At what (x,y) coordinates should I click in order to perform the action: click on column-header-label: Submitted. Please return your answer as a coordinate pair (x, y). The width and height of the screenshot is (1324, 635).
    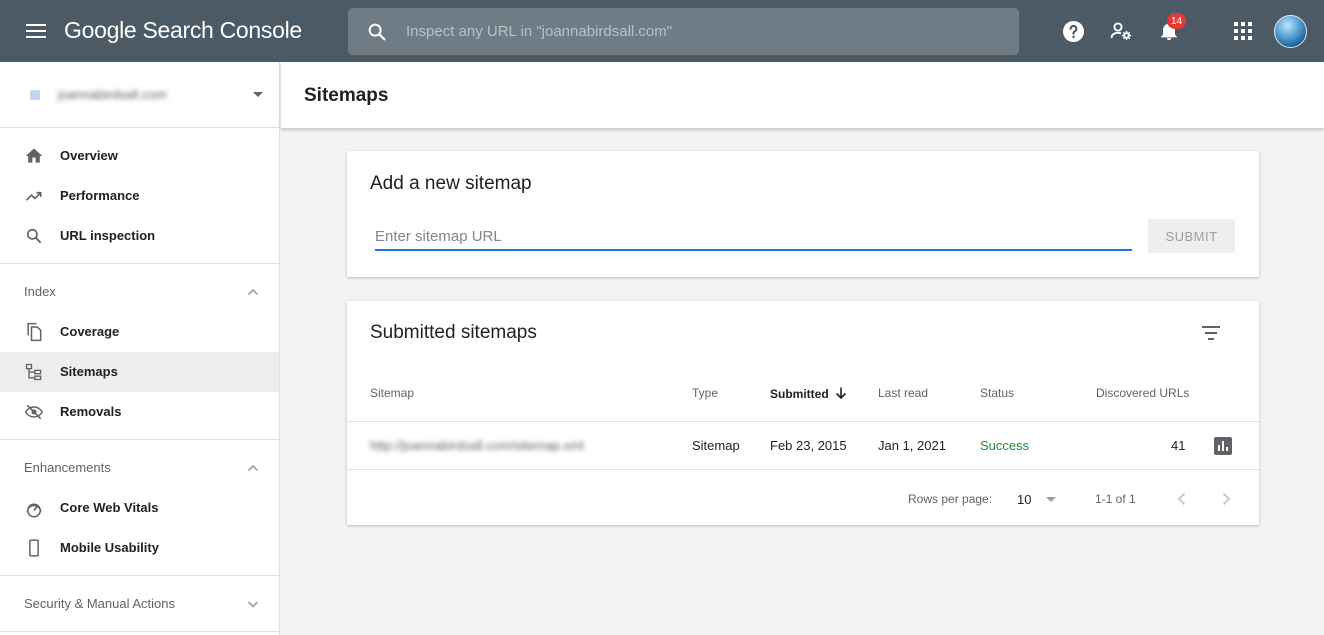
    Looking at the image, I should click on (799, 394).